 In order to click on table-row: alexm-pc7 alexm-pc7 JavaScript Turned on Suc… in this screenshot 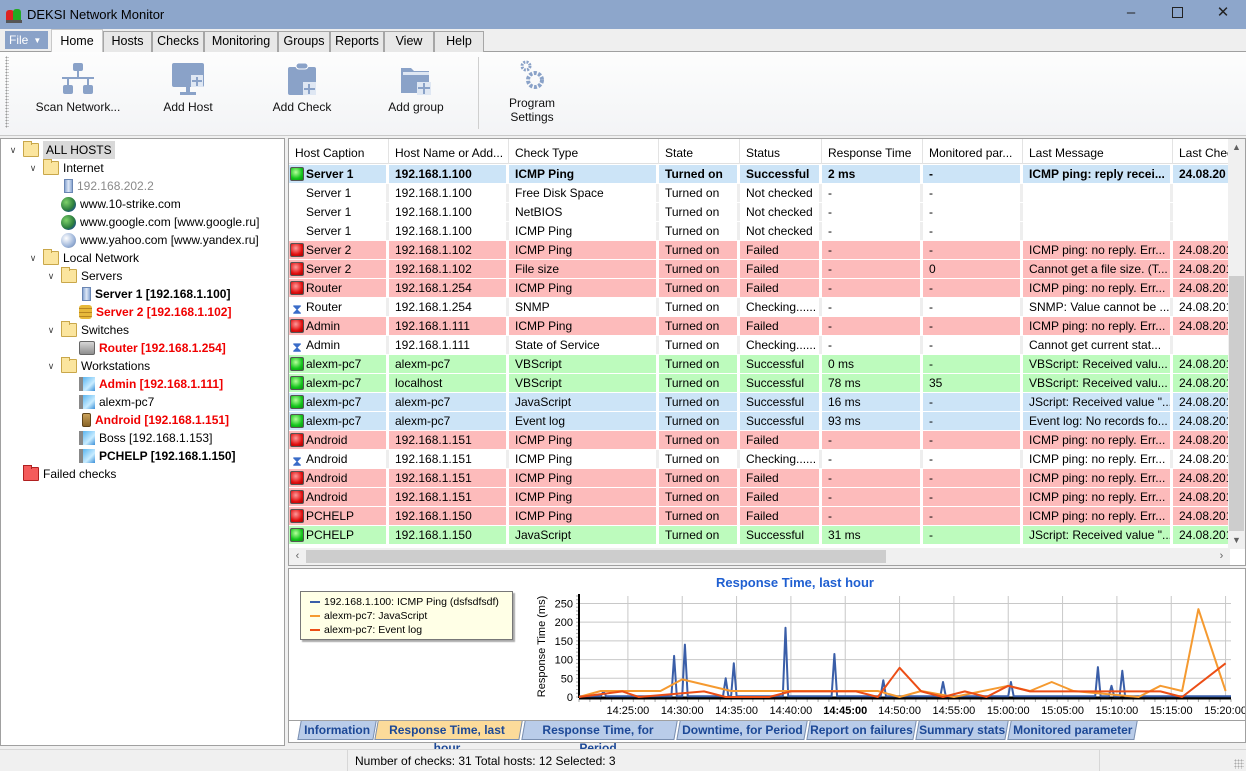, I will do `click(761, 402)`.